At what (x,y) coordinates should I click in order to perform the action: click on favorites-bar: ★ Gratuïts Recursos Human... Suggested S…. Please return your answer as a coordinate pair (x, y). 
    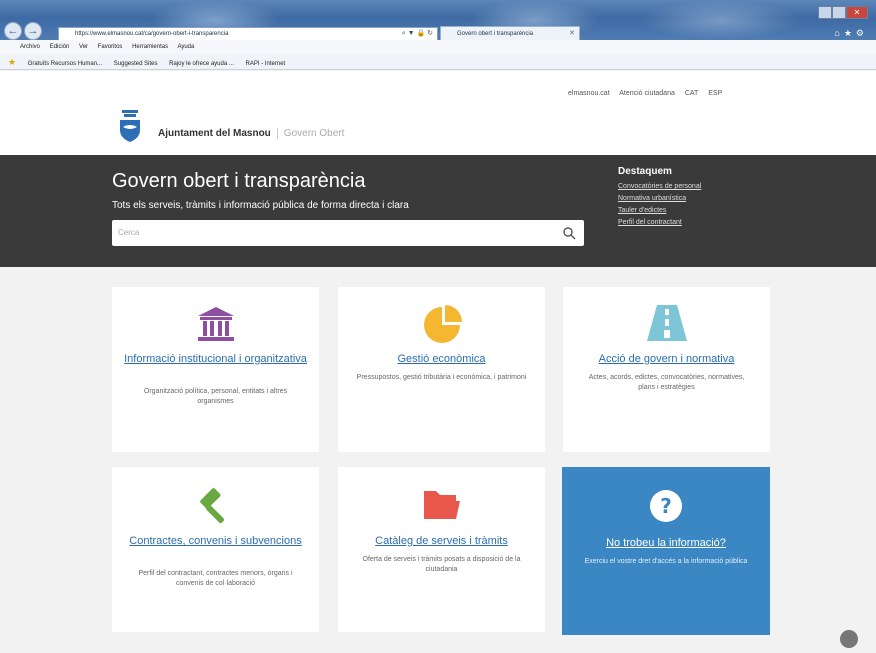
    Looking at the image, I should click on (438, 62).